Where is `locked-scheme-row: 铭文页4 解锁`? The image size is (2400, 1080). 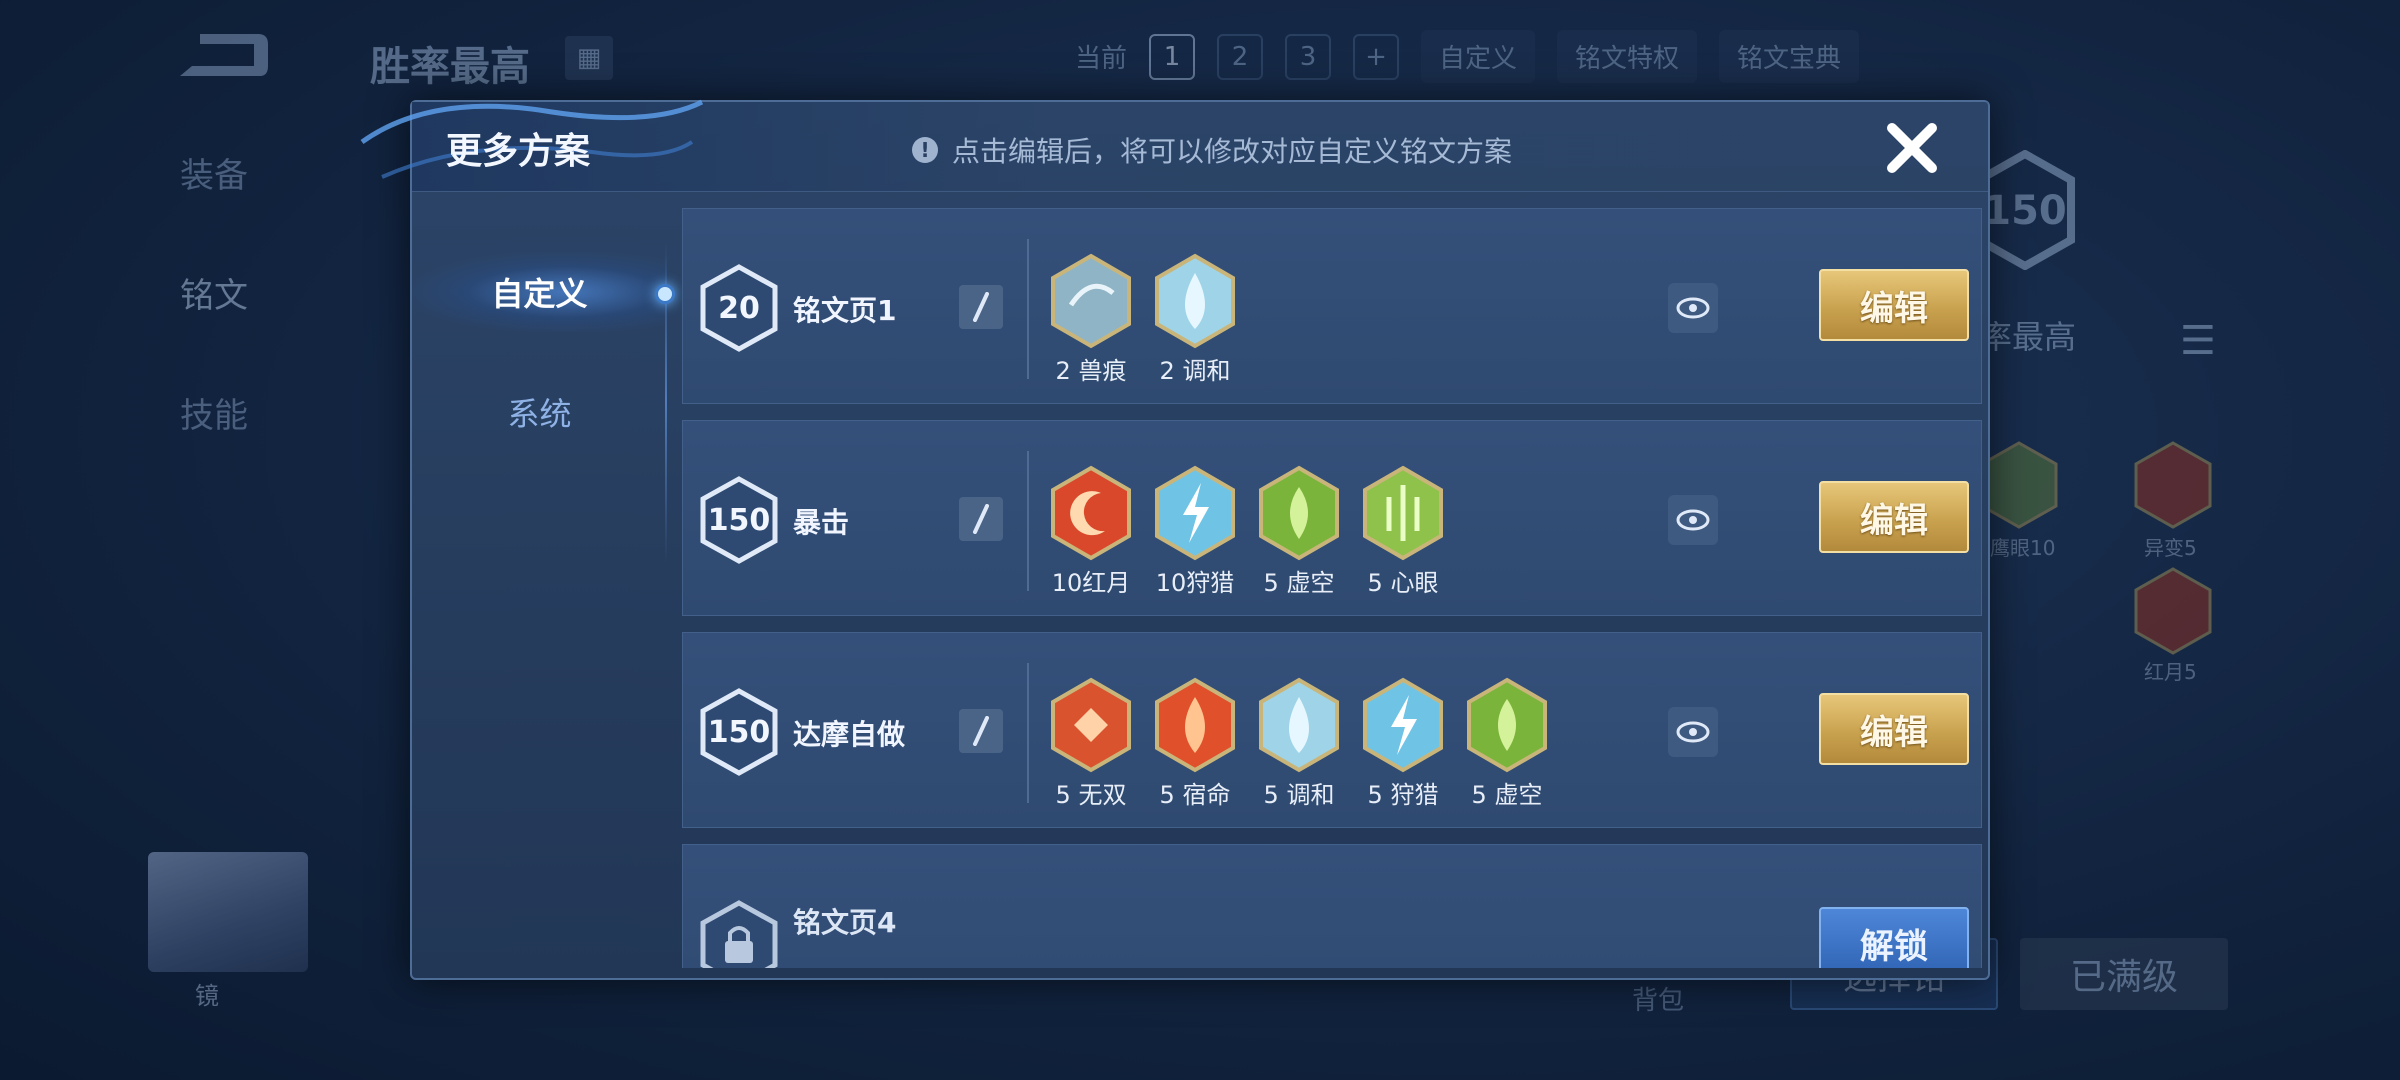 locked-scheme-row: 铭文页4 解锁 is located at coordinates (1332, 906).